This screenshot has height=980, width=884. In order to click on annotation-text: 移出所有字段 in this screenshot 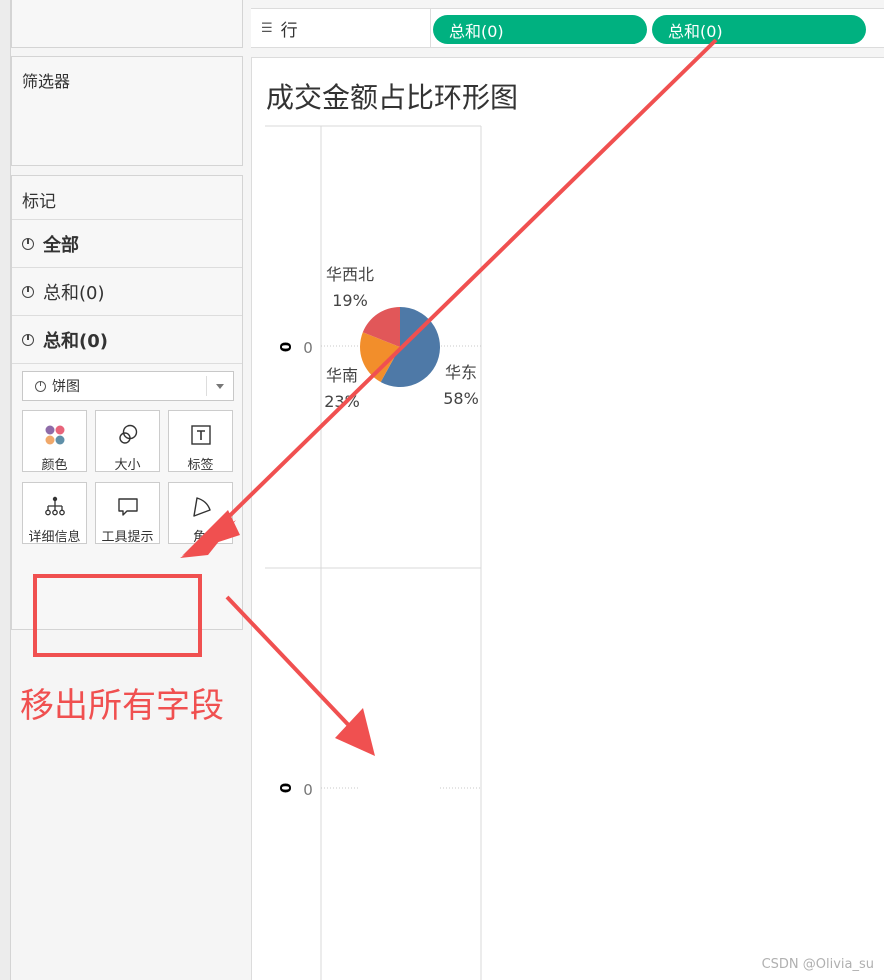, I will do `click(122, 706)`.